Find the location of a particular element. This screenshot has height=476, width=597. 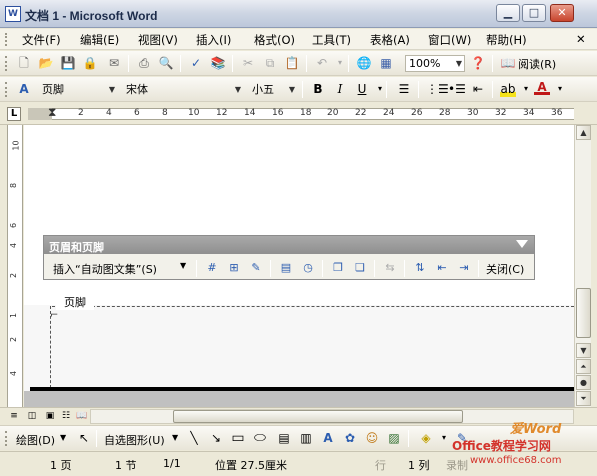

fill-color-icon: ◈ is located at coordinates (426, 438).